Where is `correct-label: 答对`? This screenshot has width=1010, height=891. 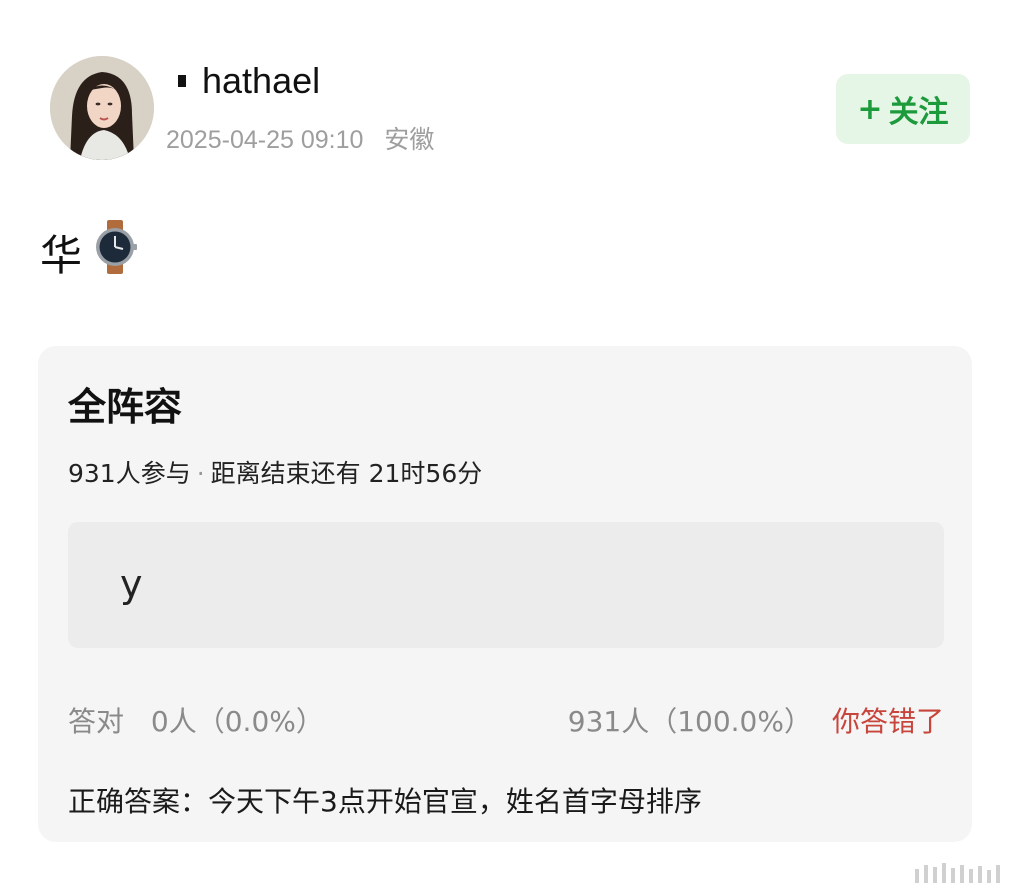 correct-label: 答对 is located at coordinates (96, 721).